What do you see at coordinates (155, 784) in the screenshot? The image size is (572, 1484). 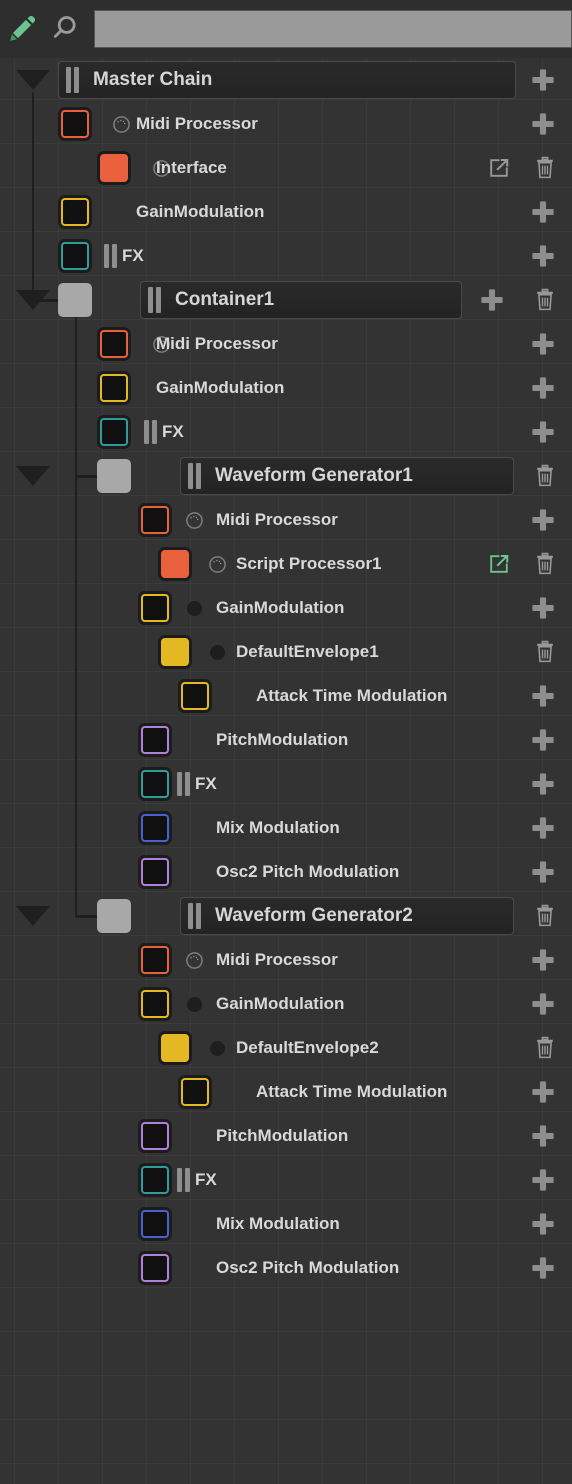 I see `color-swatch-fx-wg1` at bounding box center [155, 784].